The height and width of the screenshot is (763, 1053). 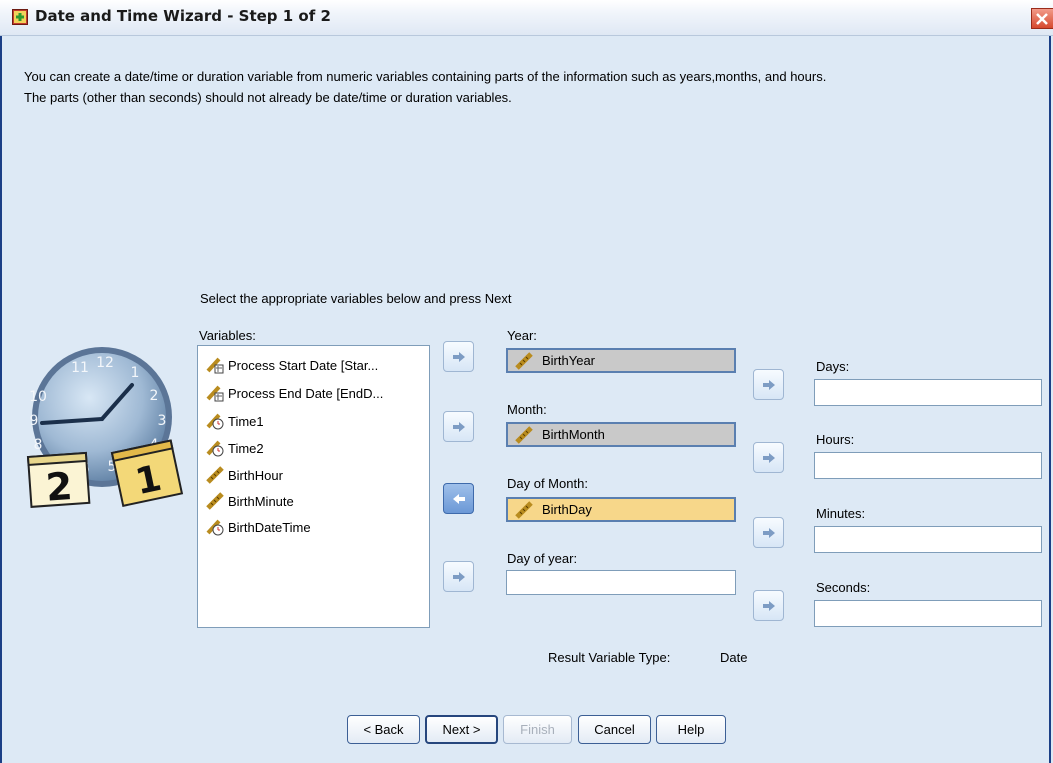 I want to click on move-to-days-button, so click(x=768, y=384).